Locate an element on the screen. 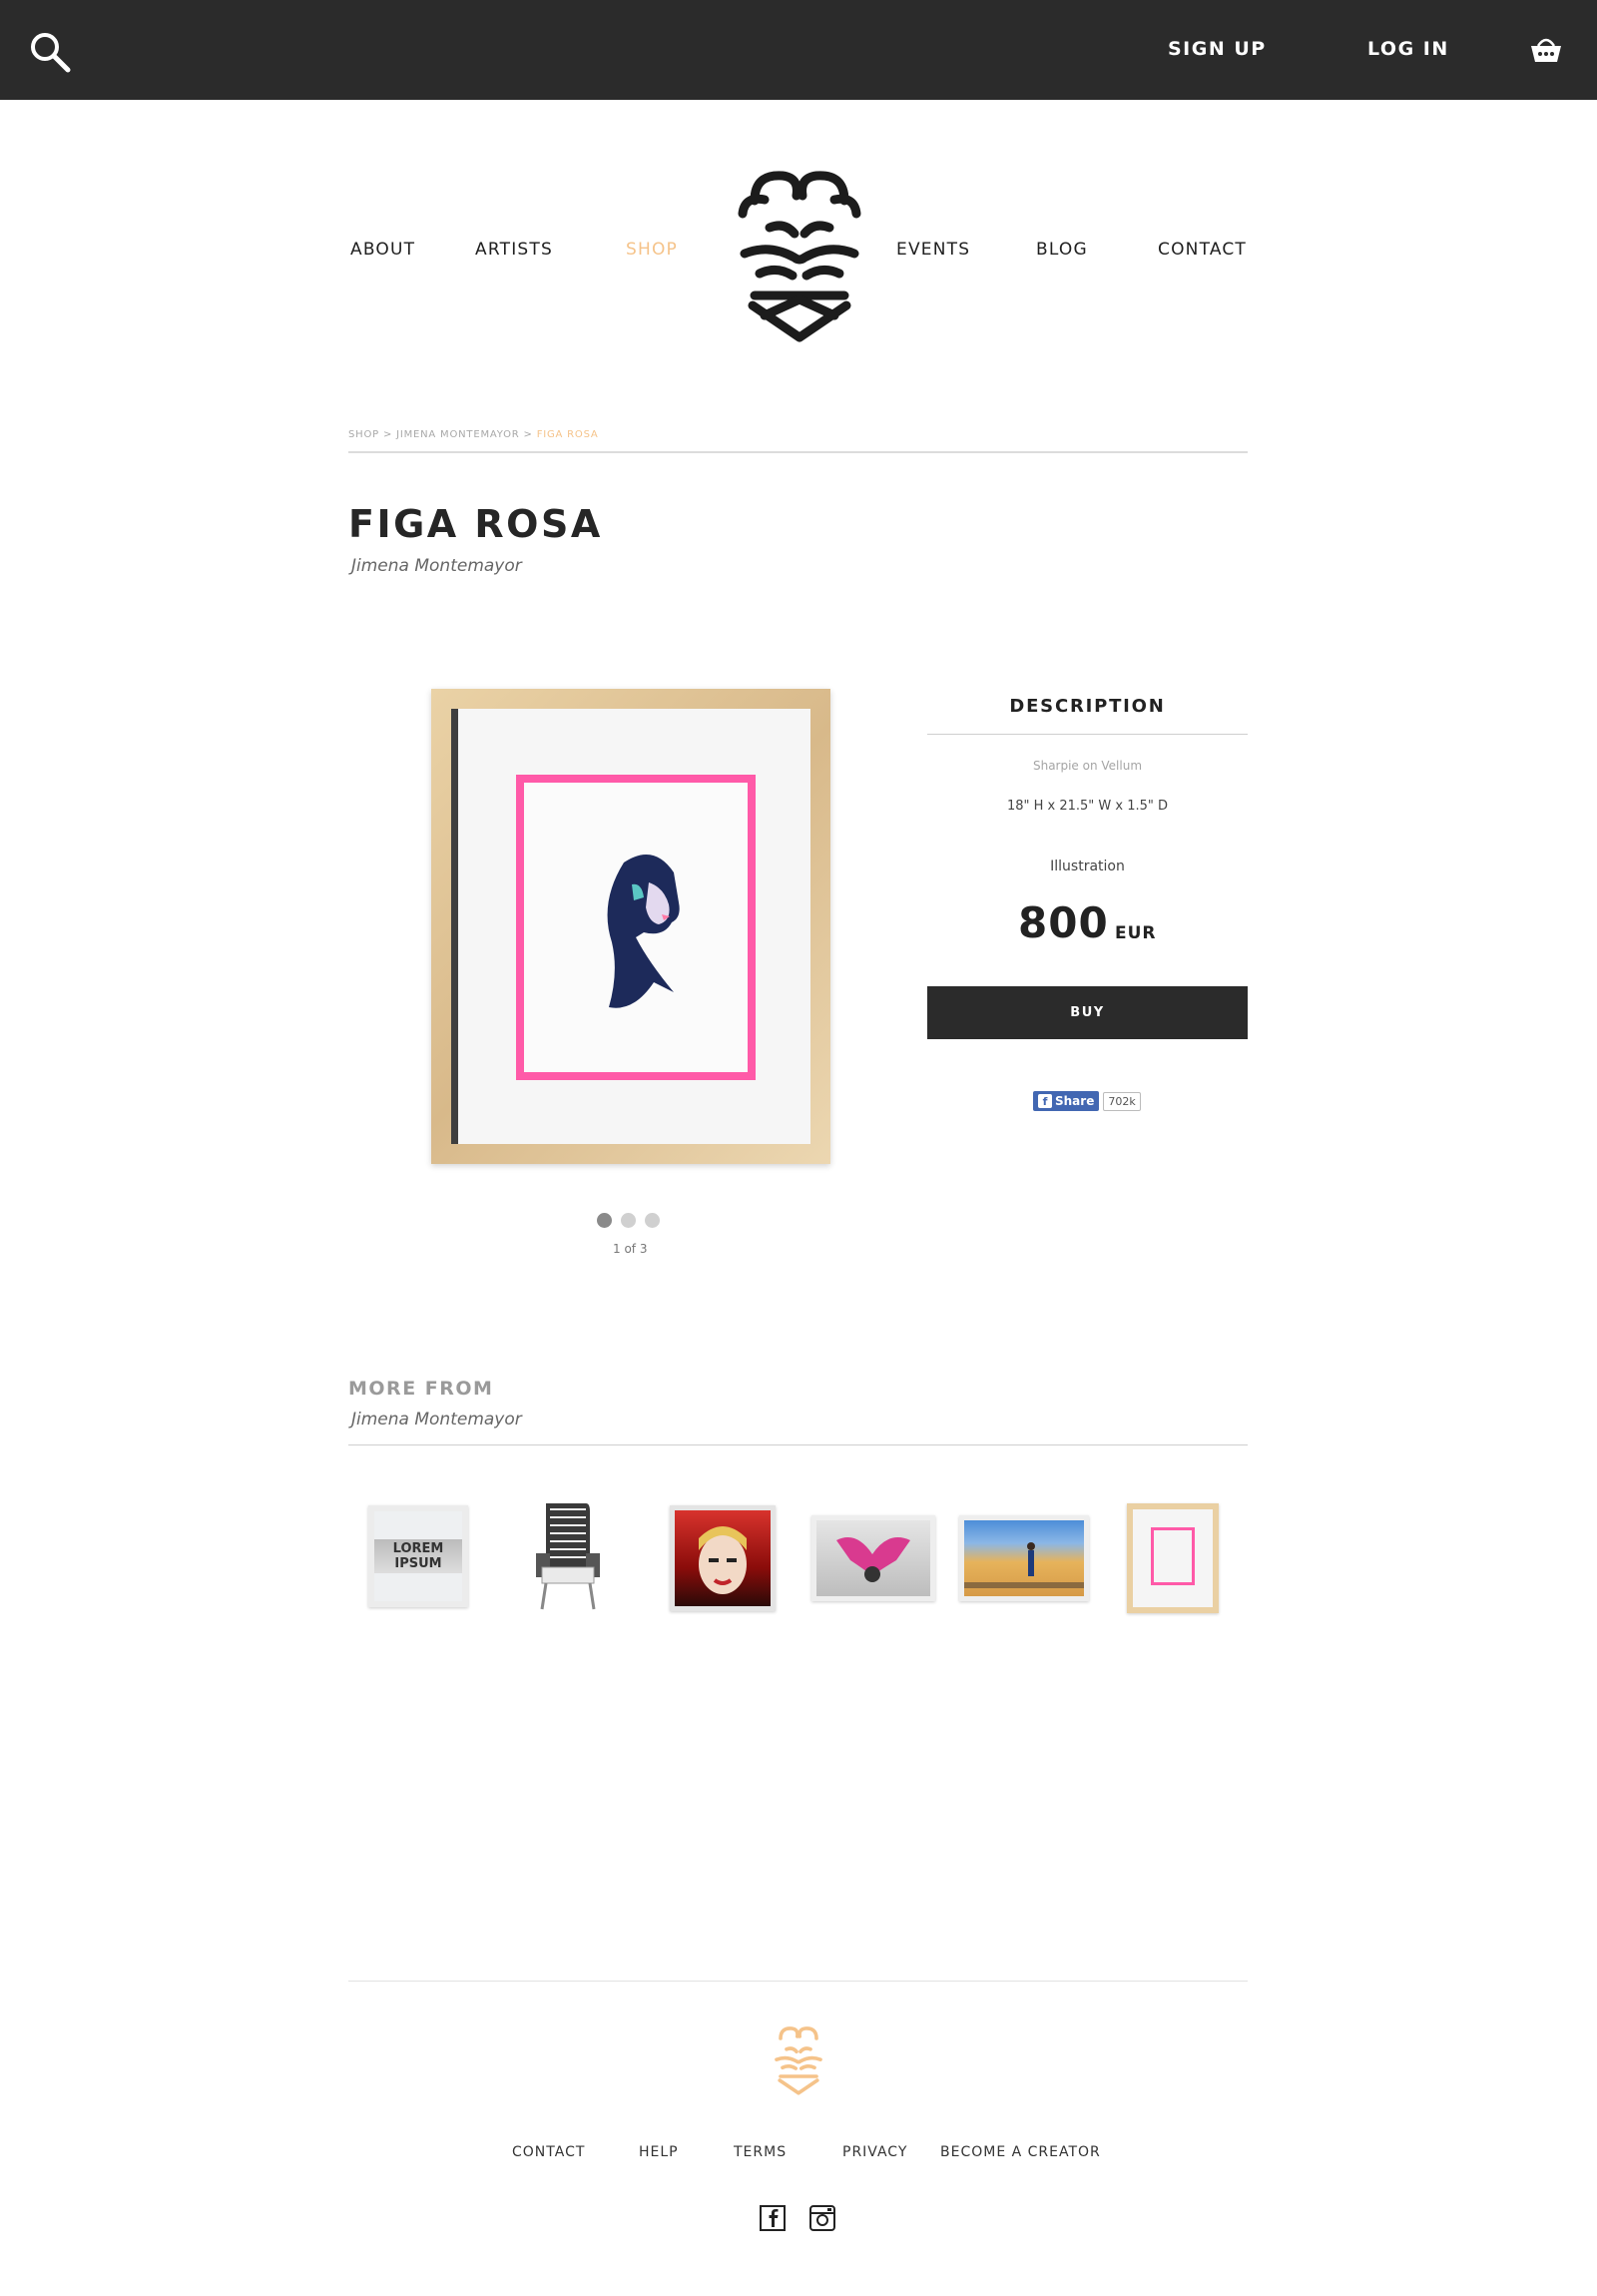 The width and height of the screenshot is (1597, 2296). more-from-divider is located at coordinates (798, 1445).